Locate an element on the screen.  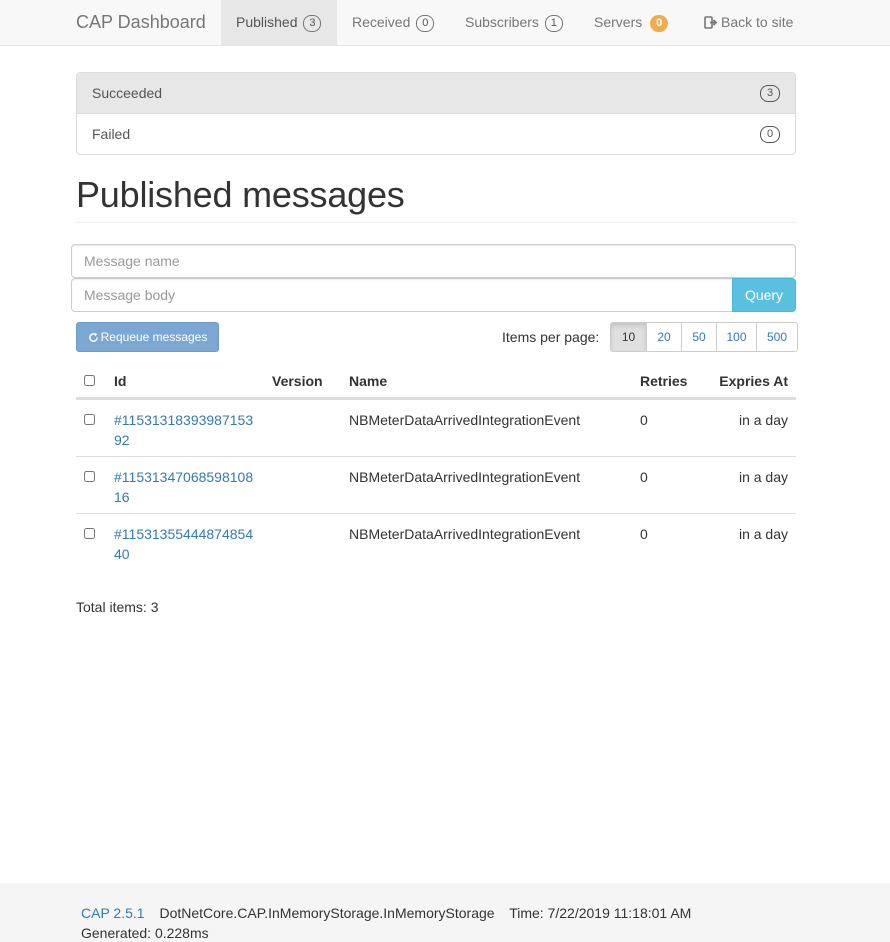
nav-tab-label: Published is located at coordinates (267, 22).